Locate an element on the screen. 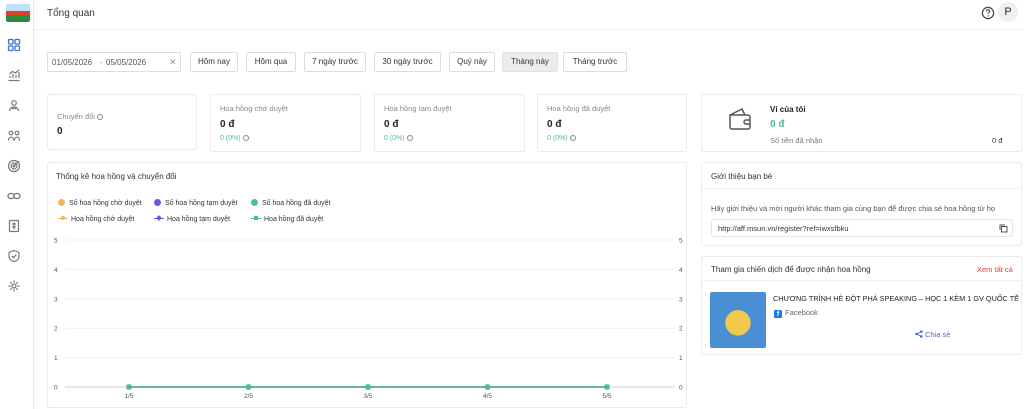  legend-item: Hoa hồng tạm duyệt is located at coordinates (192, 219).